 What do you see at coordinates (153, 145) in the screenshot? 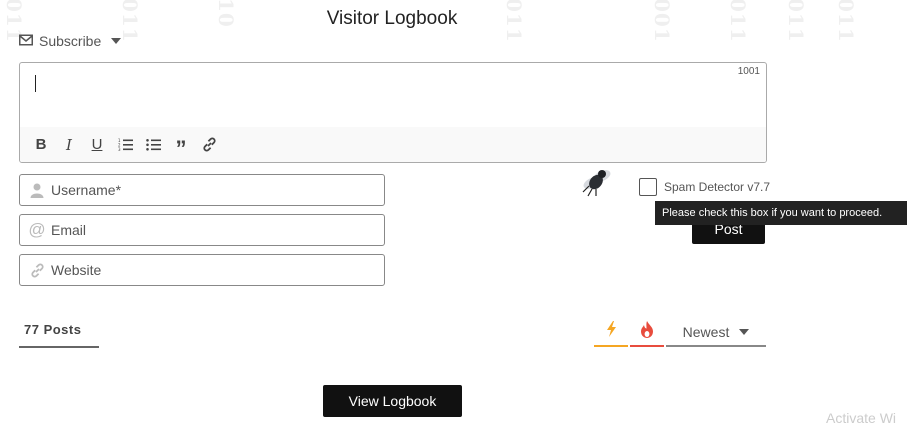
I see `bullet-list-icon` at bounding box center [153, 145].